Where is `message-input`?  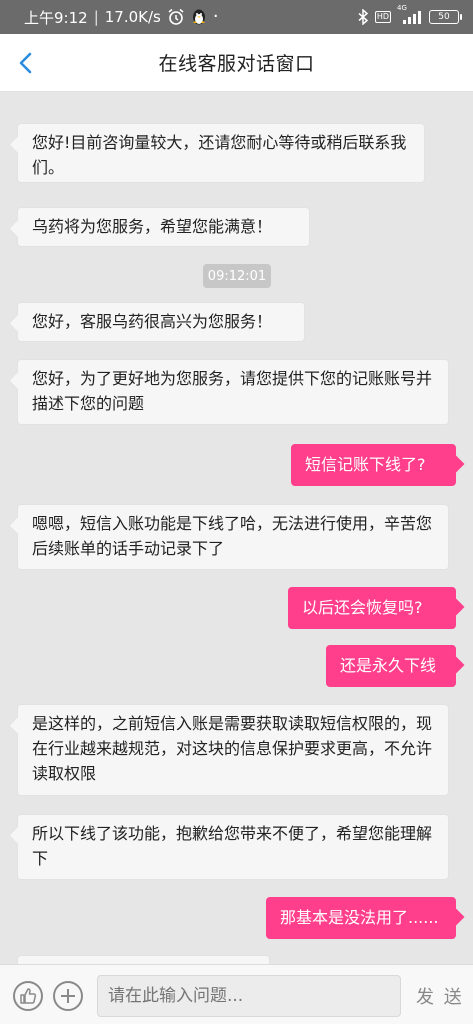 message-input is located at coordinates (249, 996).